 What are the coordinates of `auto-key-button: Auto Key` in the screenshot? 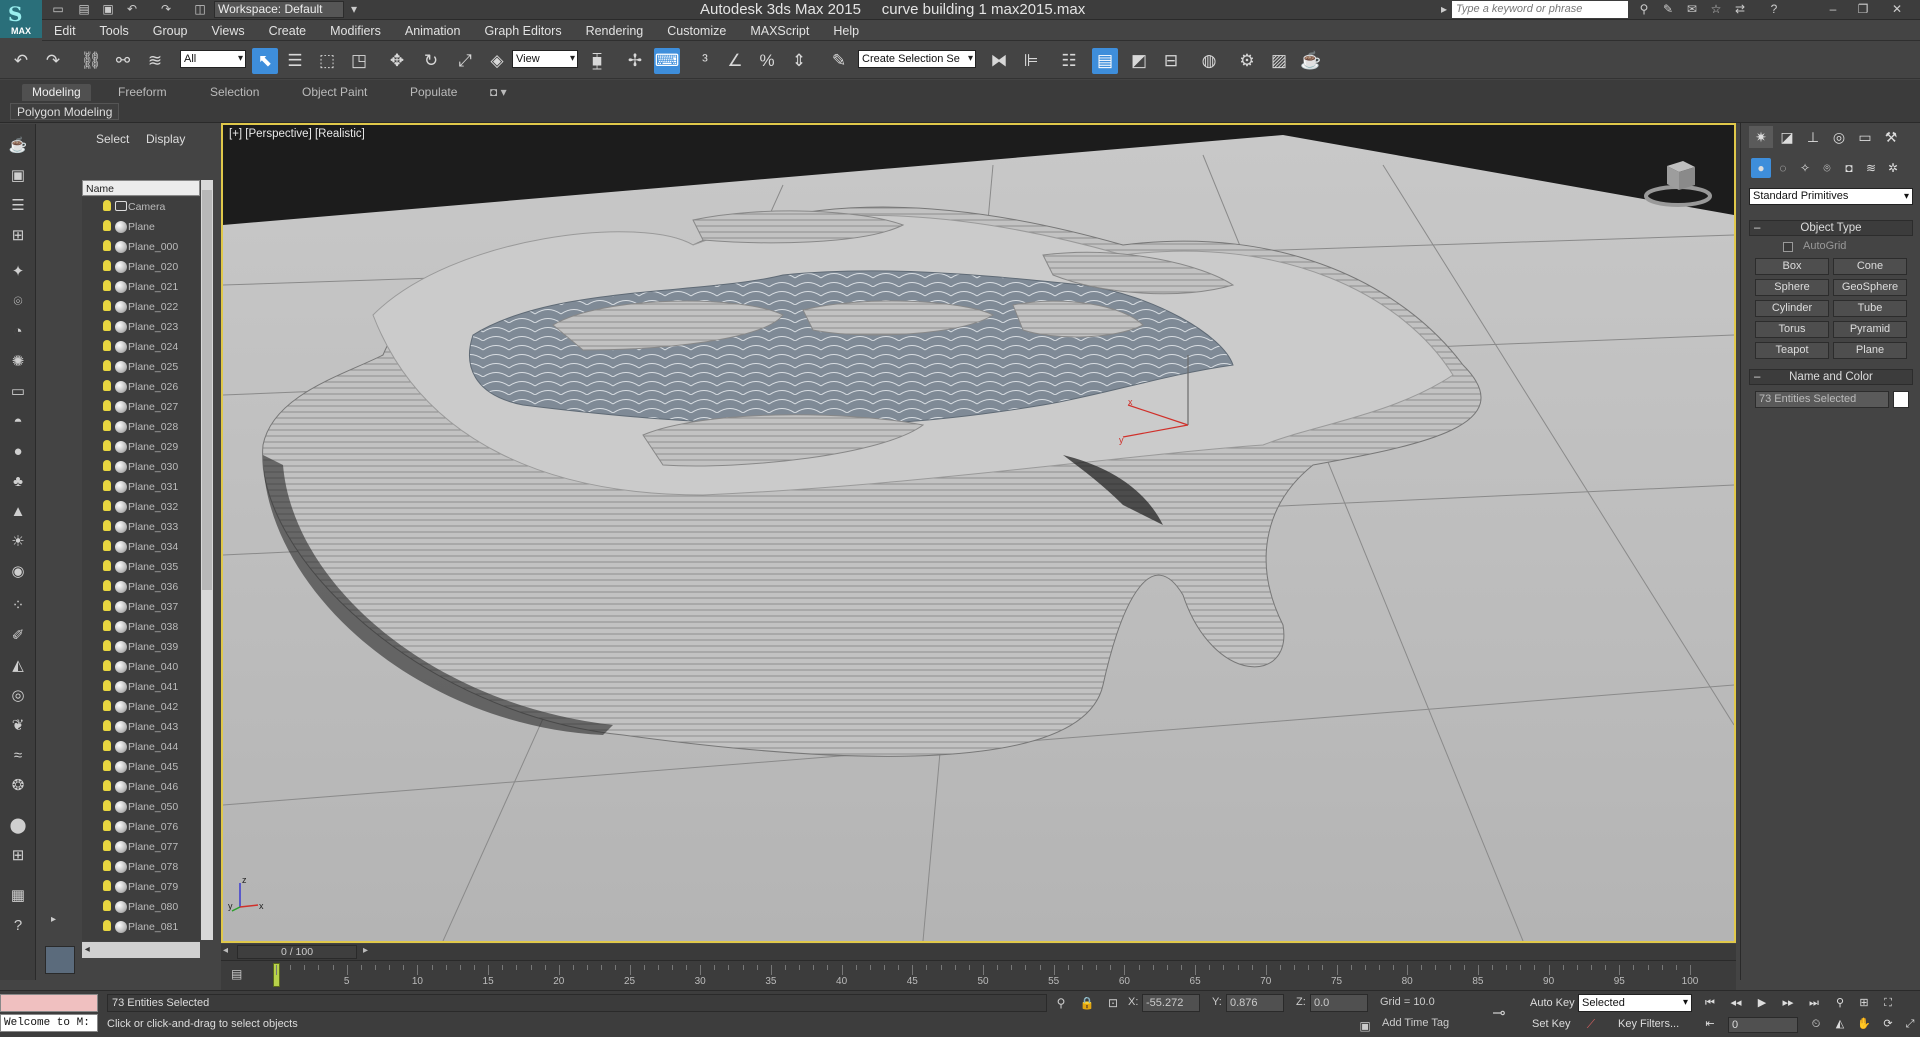 It's located at (1552, 1003).